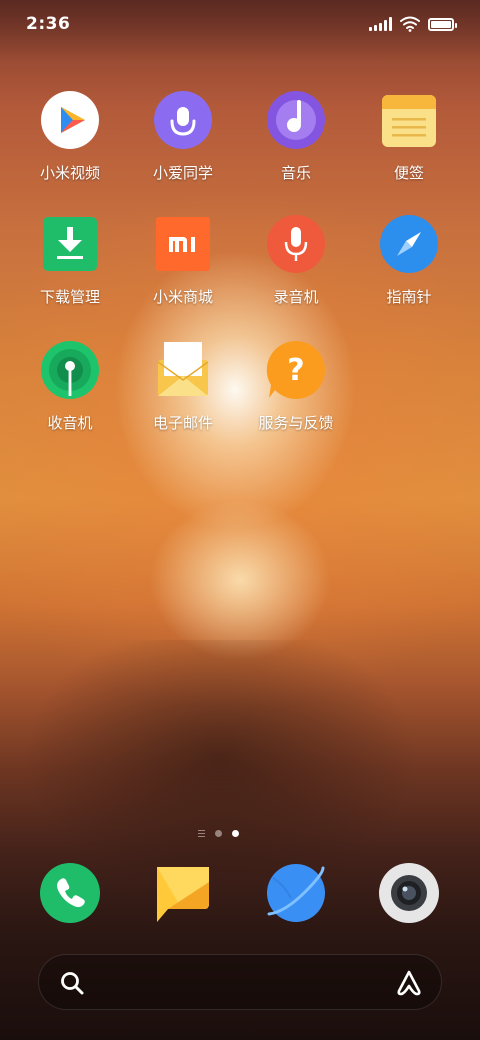  I want to click on app-label: 服务与反馈, so click(296, 423).